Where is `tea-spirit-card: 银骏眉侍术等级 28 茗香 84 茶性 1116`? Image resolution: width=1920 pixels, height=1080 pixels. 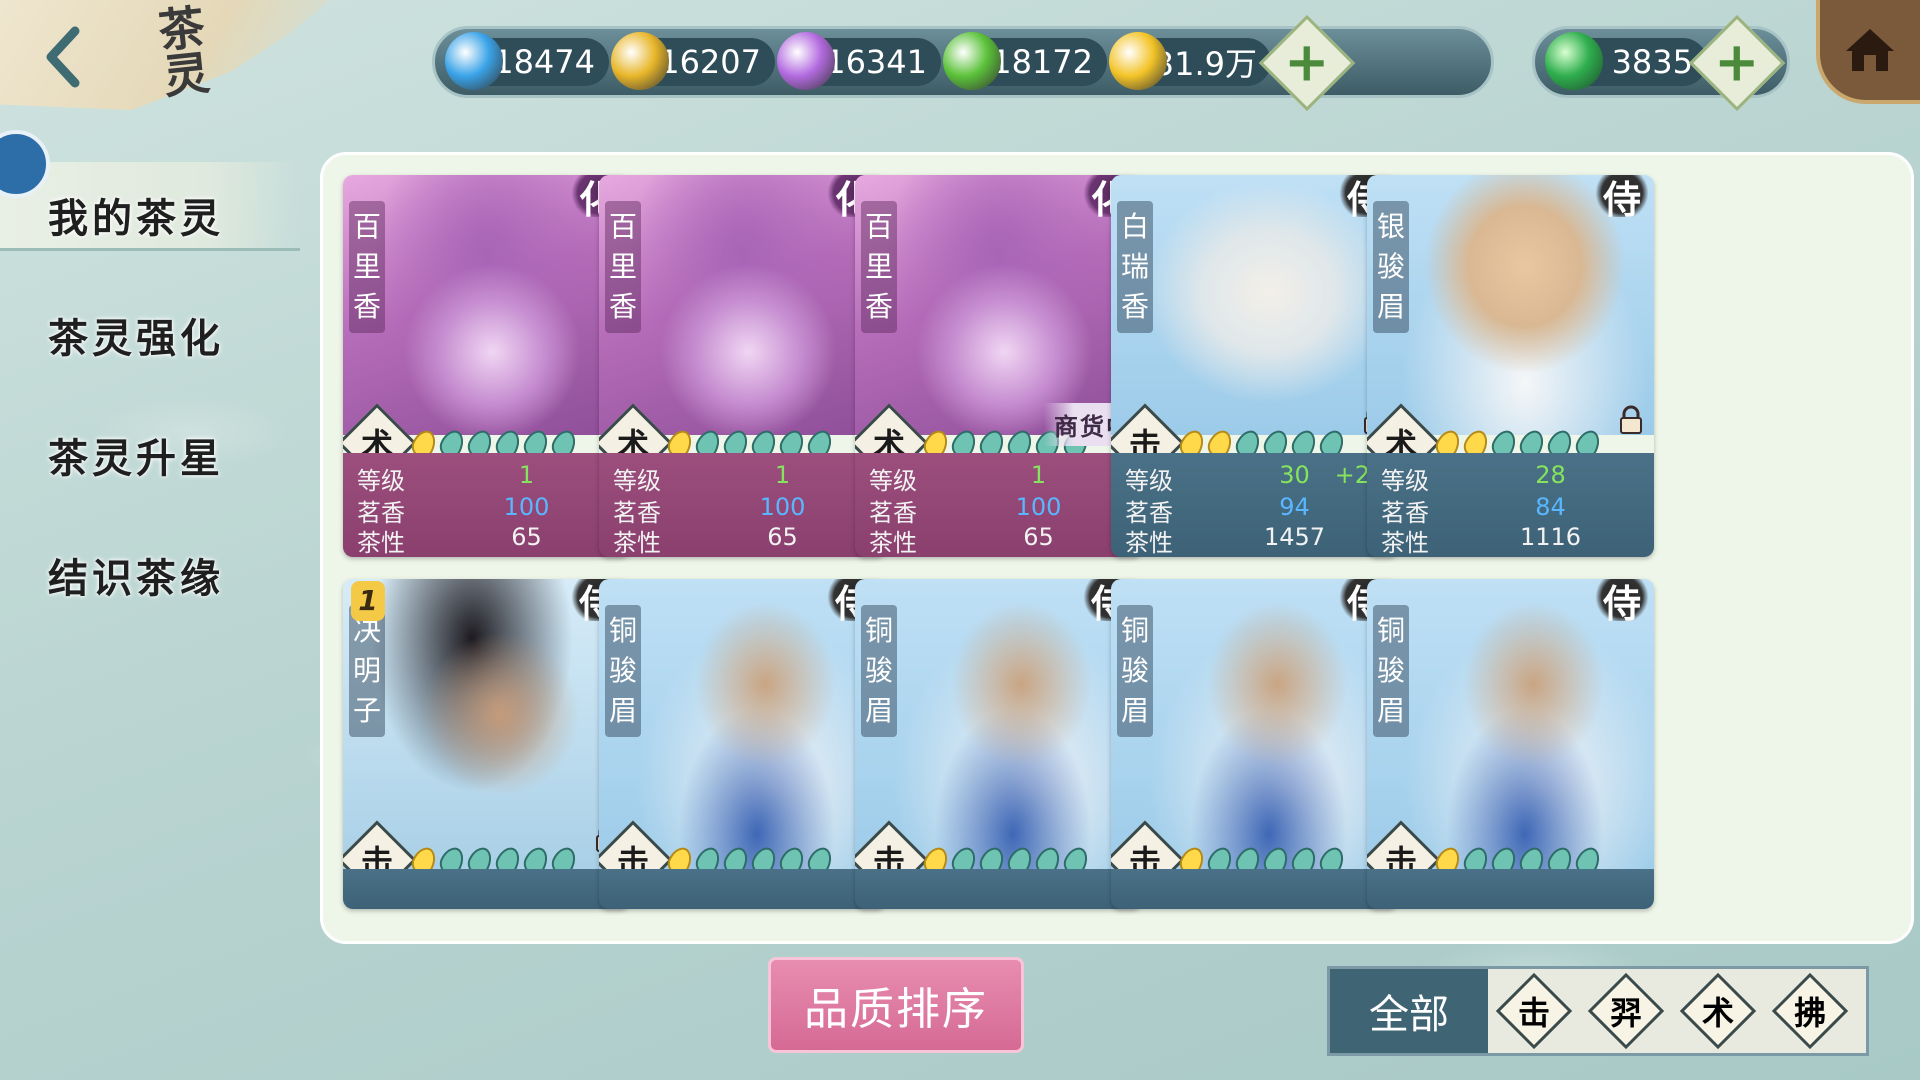
tea-spirit-card: 银骏眉侍术等级 28 茗香 84 茶性 1116 is located at coordinates (1510, 366).